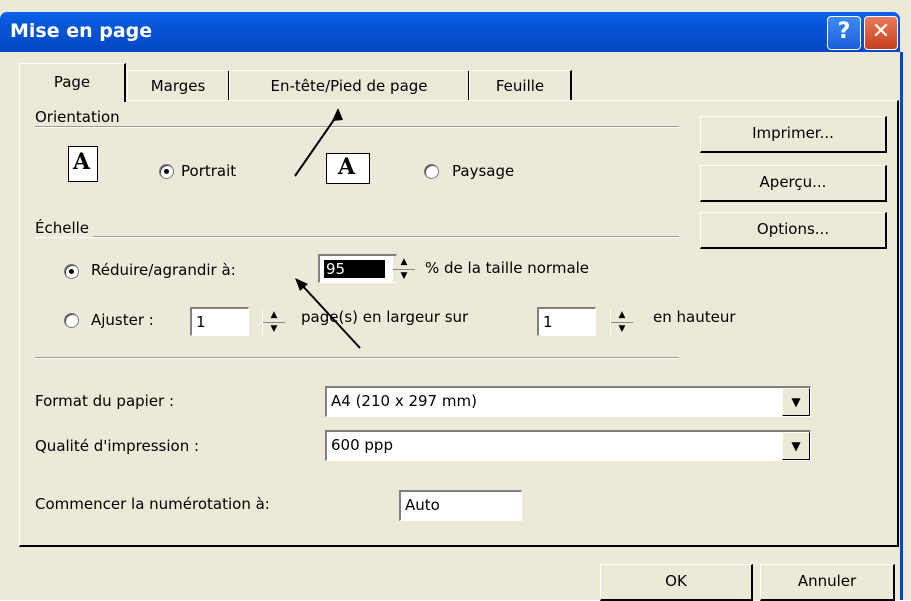  Describe the element at coordinates (327, 228) in the screenshot. I see `annotation-arrows` at that location.